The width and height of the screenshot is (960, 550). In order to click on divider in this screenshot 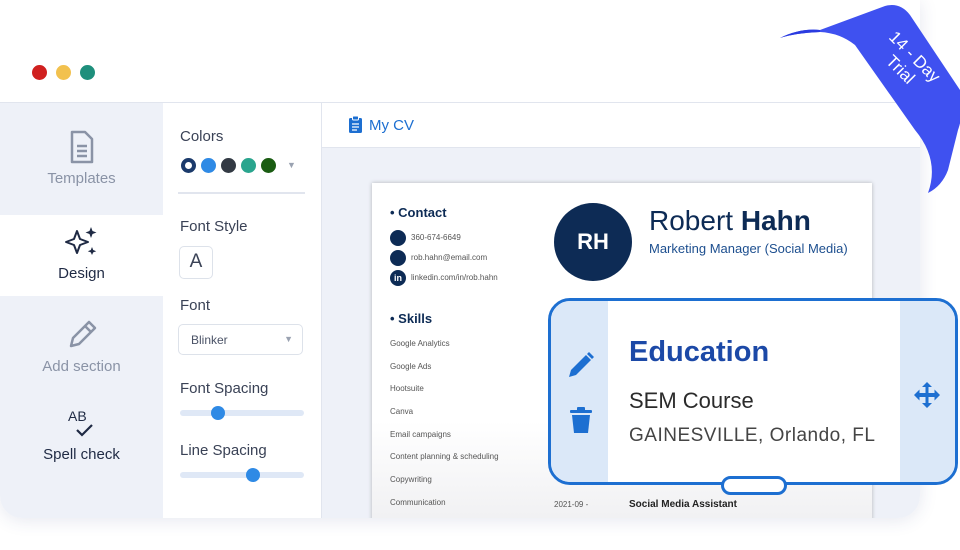, I will do `click(241, 193)`.